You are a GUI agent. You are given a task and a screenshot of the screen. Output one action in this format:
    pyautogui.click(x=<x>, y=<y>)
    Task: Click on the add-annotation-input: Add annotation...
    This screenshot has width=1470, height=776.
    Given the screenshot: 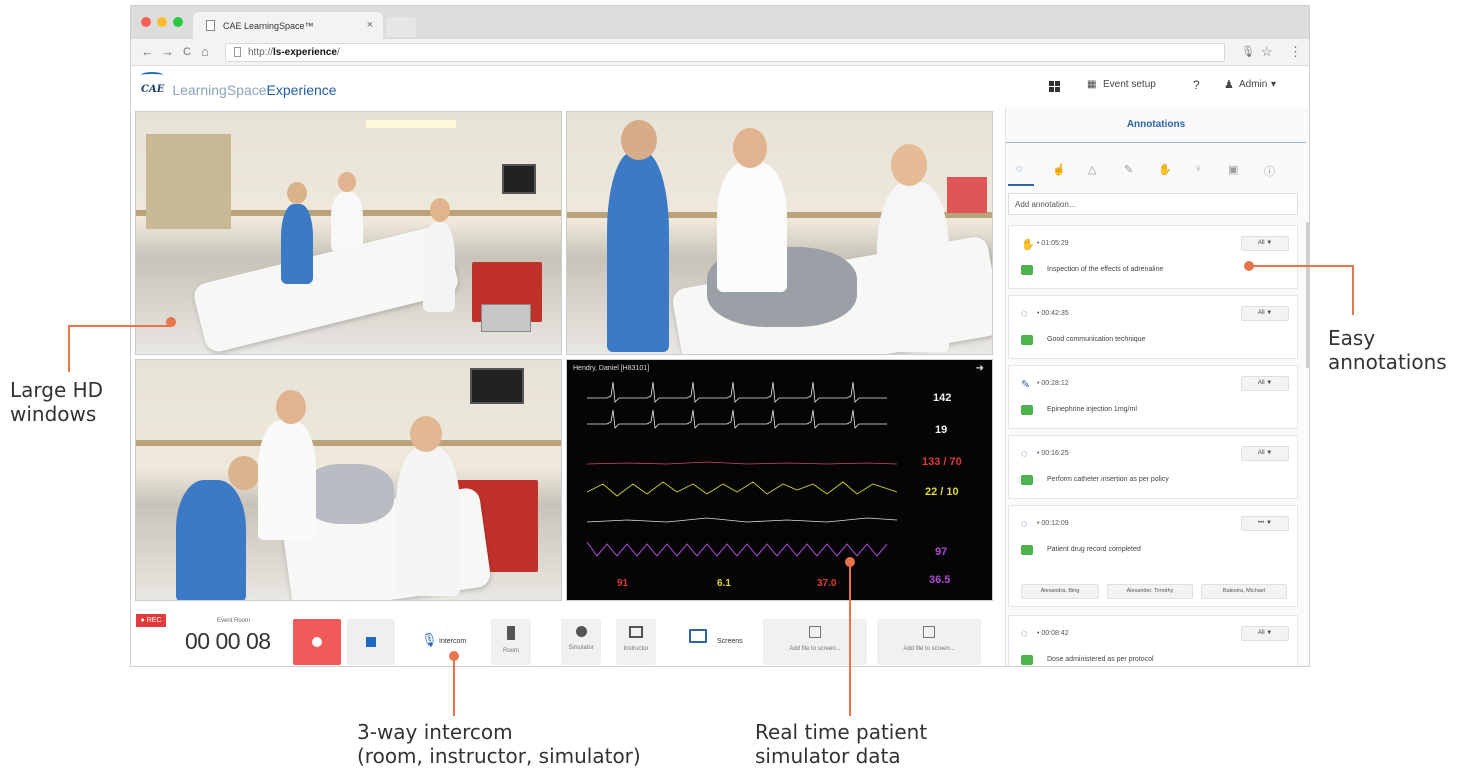 What is the action you would take?
    pyautogui.click(x=1153, y=204)
    